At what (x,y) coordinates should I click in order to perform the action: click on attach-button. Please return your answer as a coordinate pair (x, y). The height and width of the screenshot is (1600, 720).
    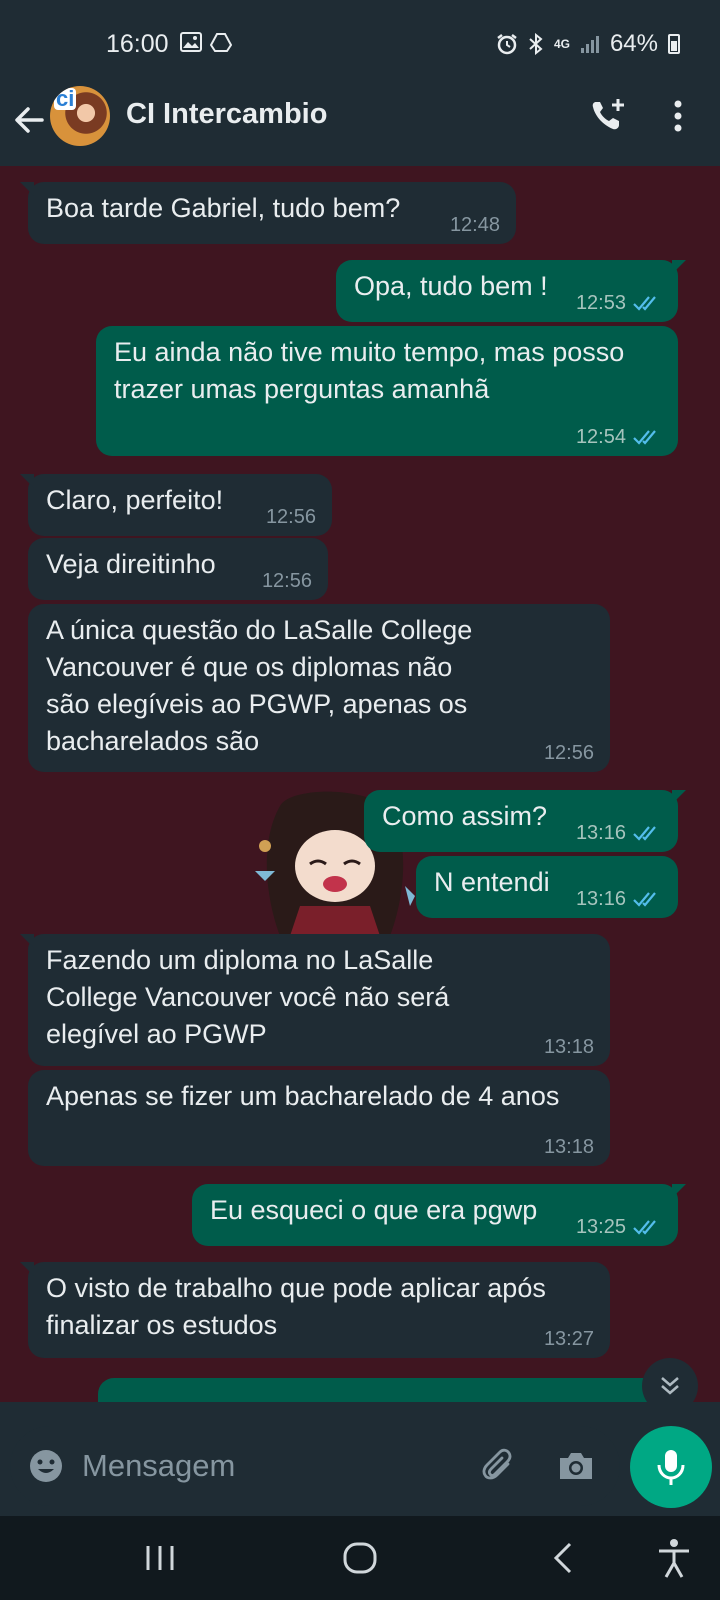
    Looking at the image, I should click on (500, 1466).